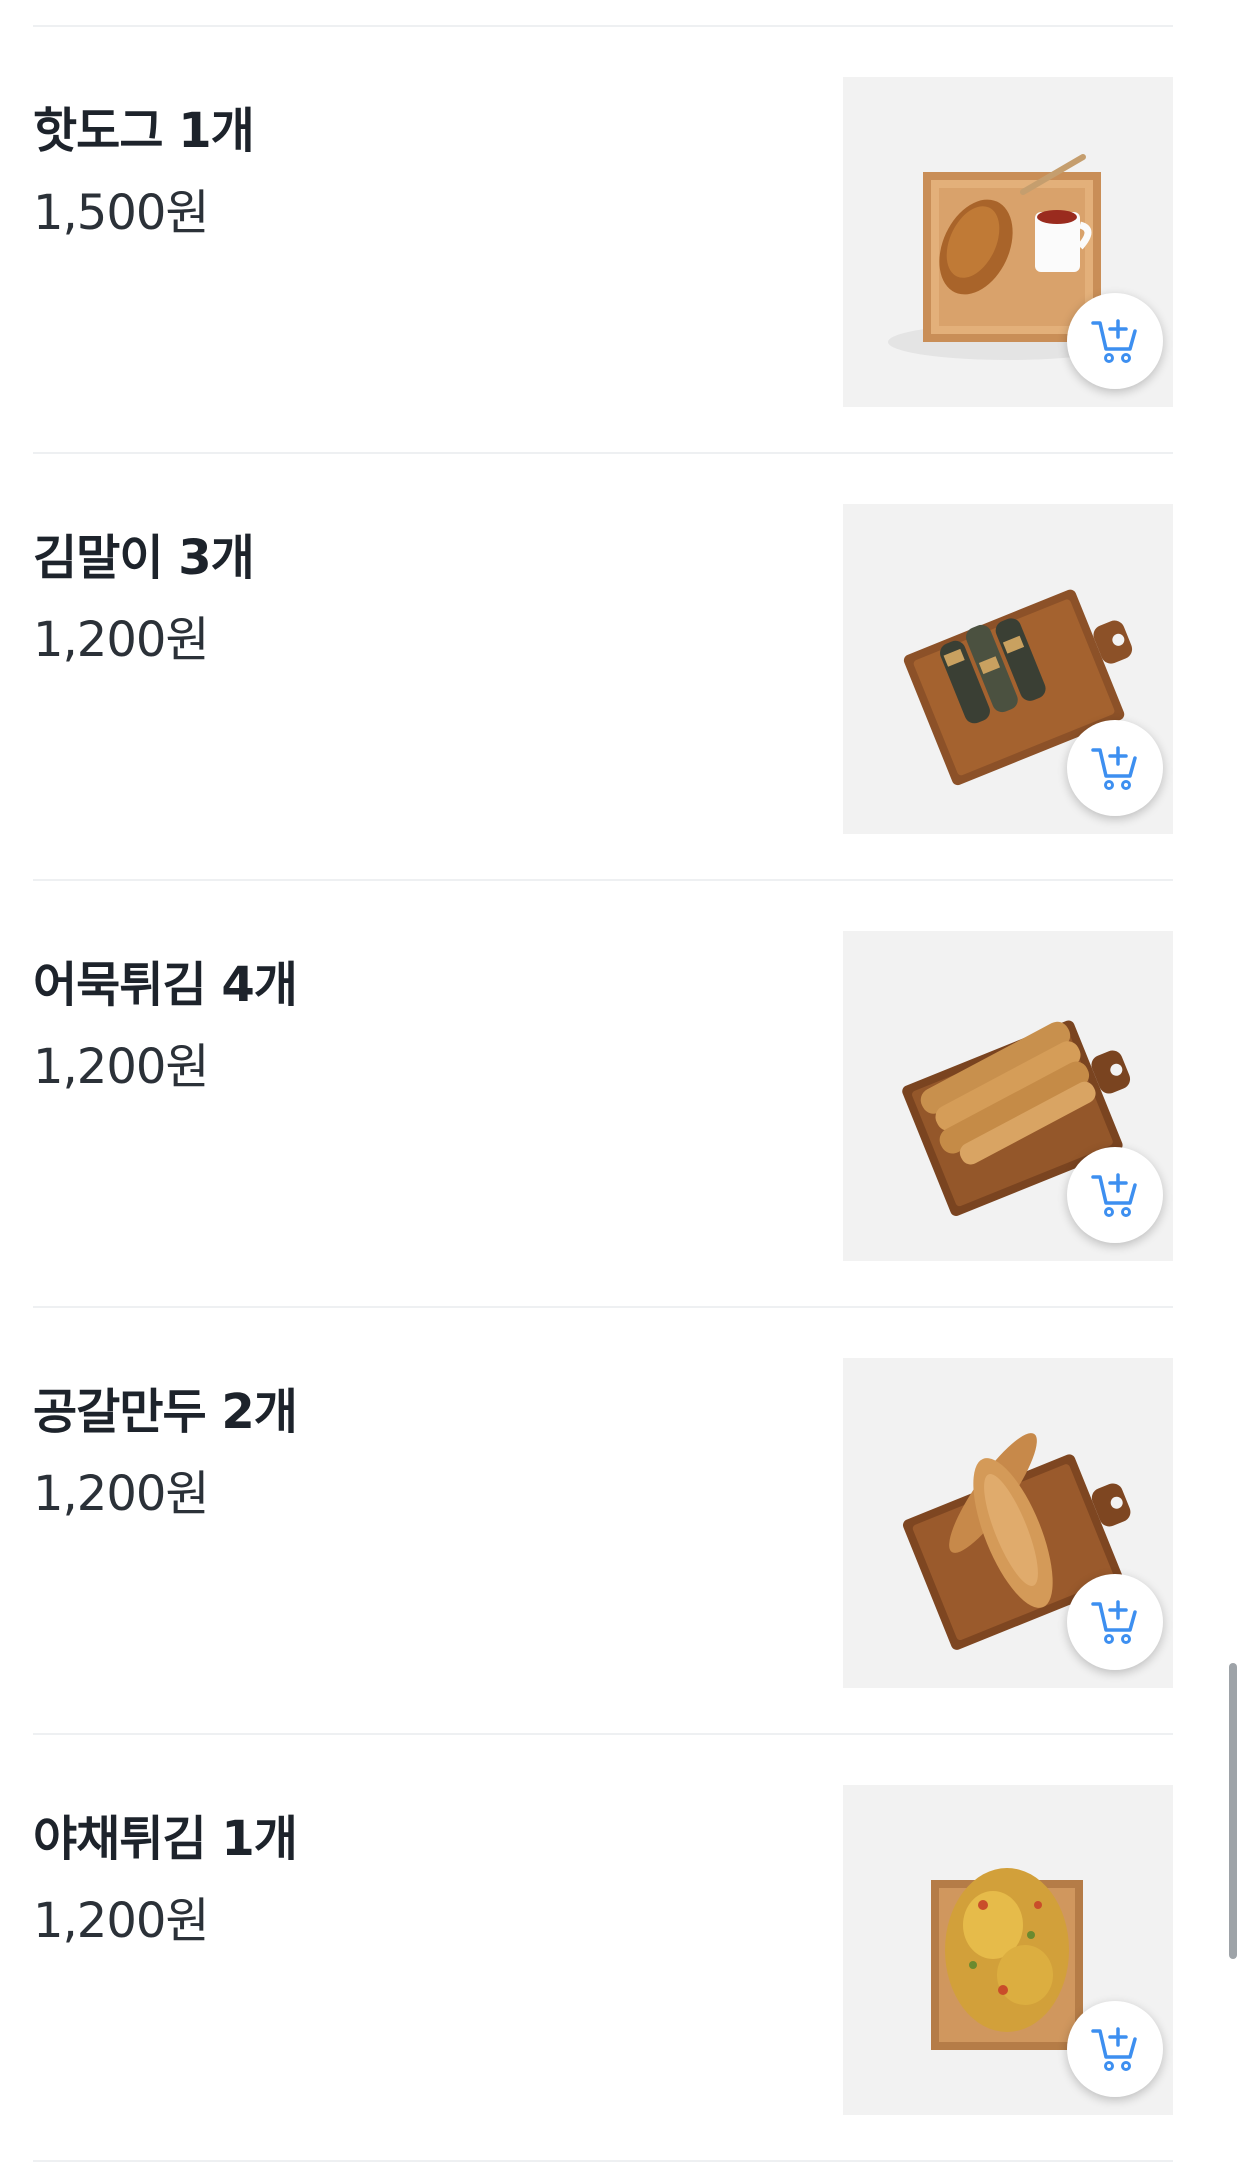  I want to click on item-name: 공갈만두 2개, so click(165, 1412).